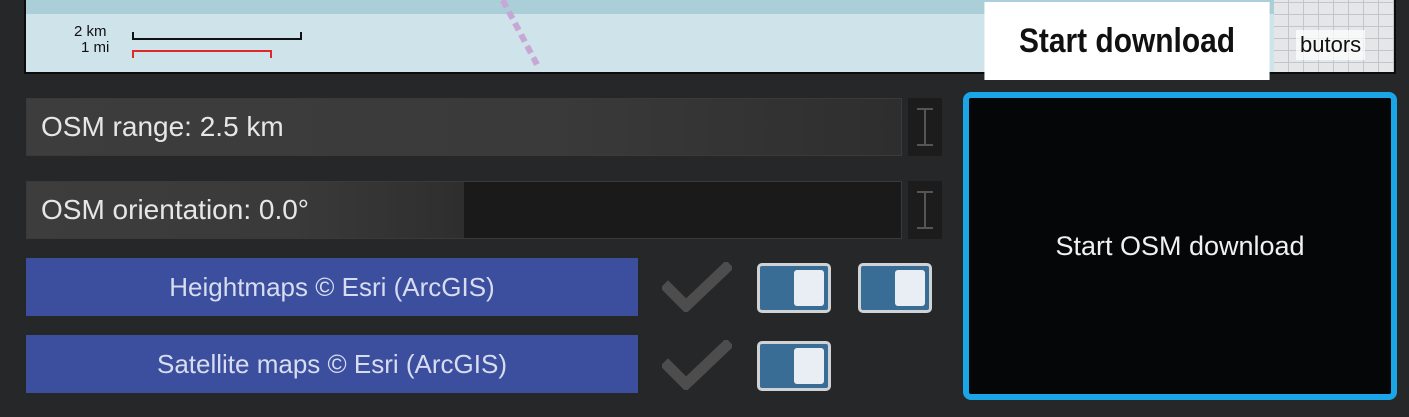 Image resolution: width=1409 pixels, height=417 pixels. Describe the element at coordinates (202, 54) in the screenshot. I see `scale-mi-bar` at that location.